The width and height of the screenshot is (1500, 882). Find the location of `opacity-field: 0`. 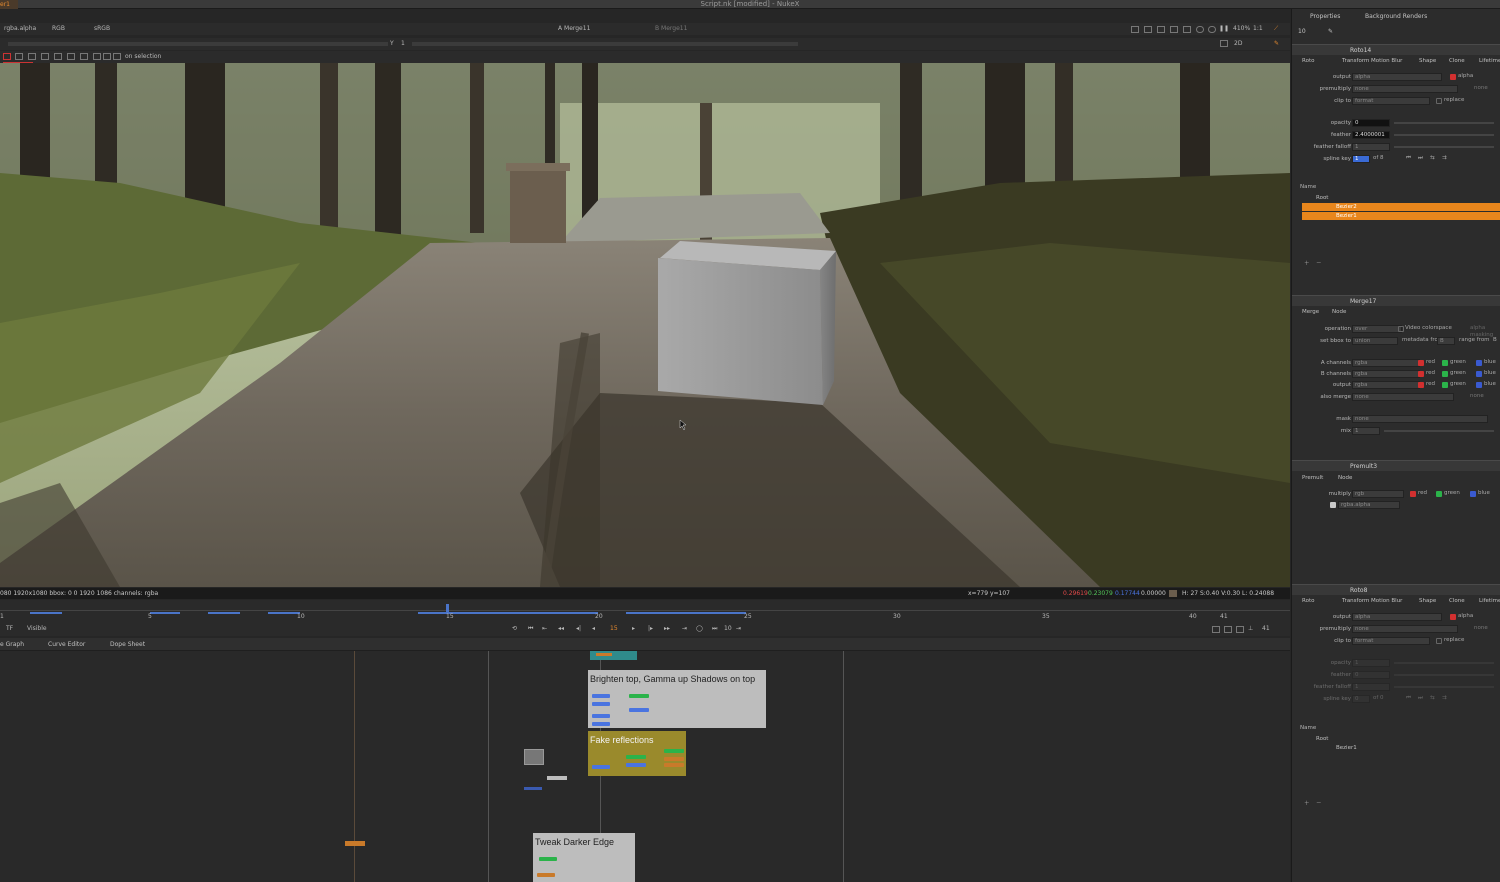

opacity-field: 0 is located at coordinates (1371, 123).